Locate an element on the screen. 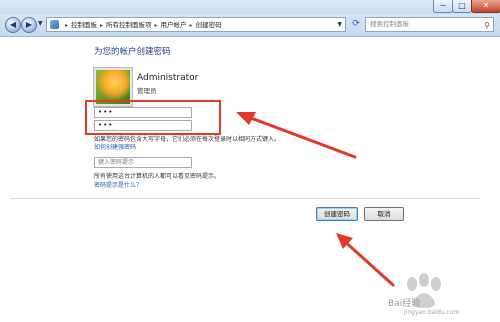 This screenshot has height=322, width=500. password-hint-field: 键入密码提示 is located at coordinates (143, 162).